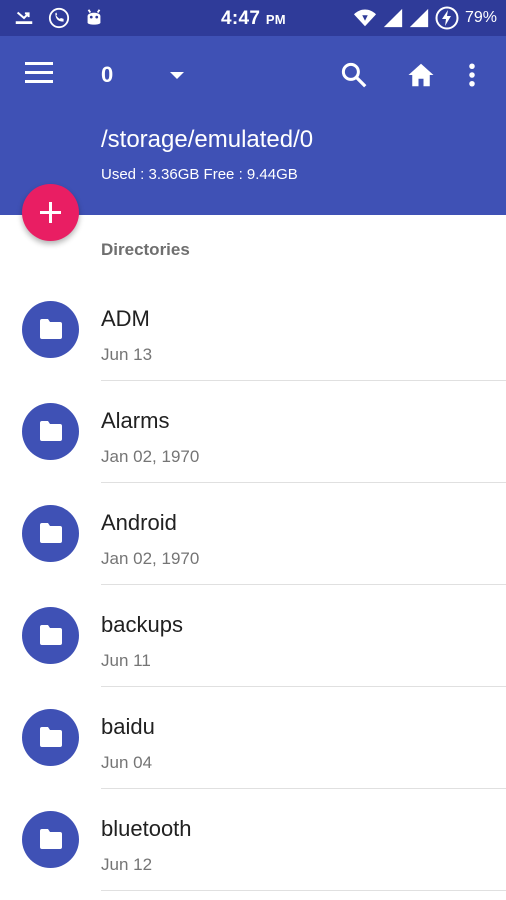 The image size is (506, 900). I want to click on tab-title: 0, so click(107, 75).